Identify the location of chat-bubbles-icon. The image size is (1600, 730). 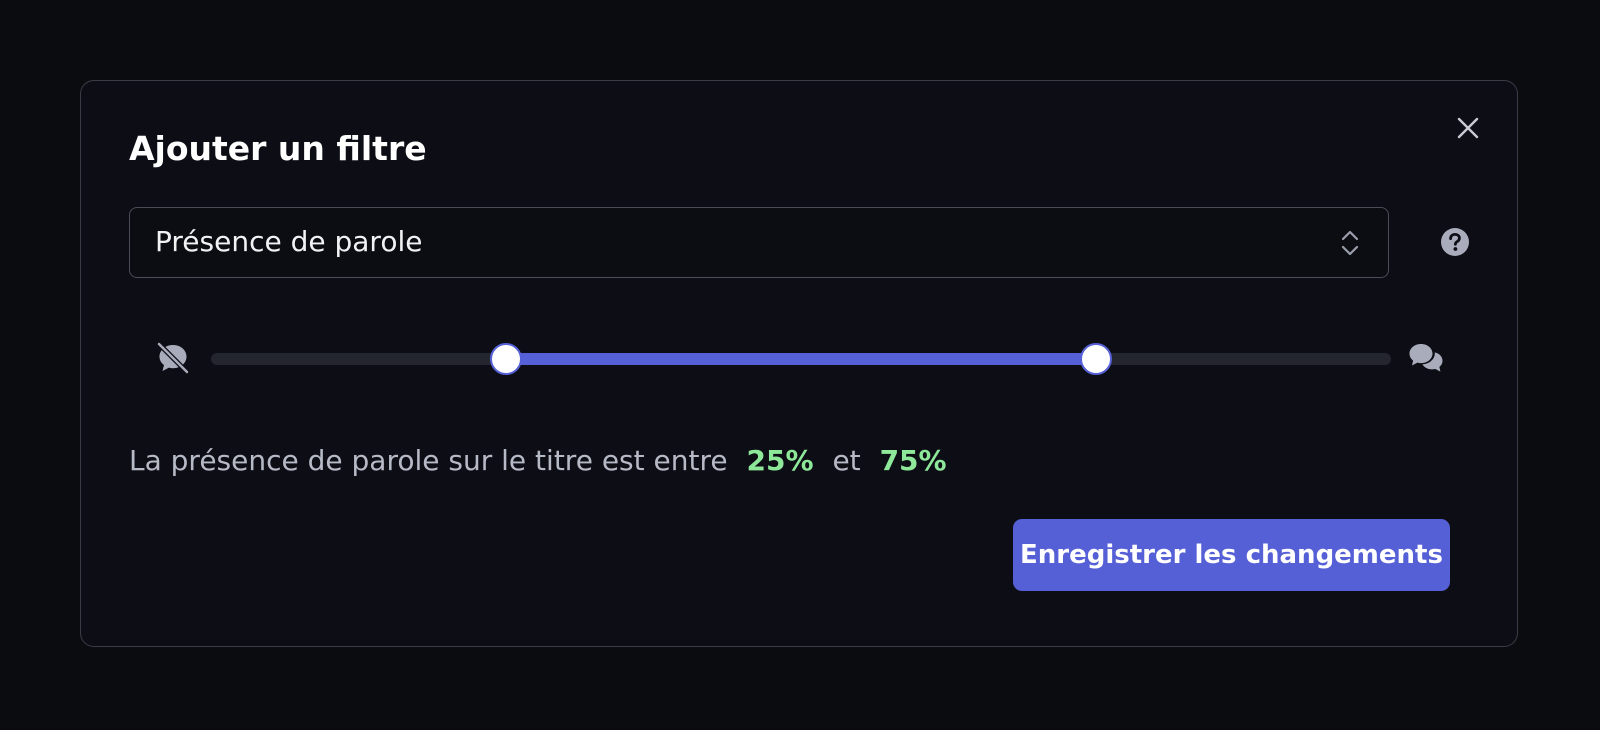
(1426, 358).